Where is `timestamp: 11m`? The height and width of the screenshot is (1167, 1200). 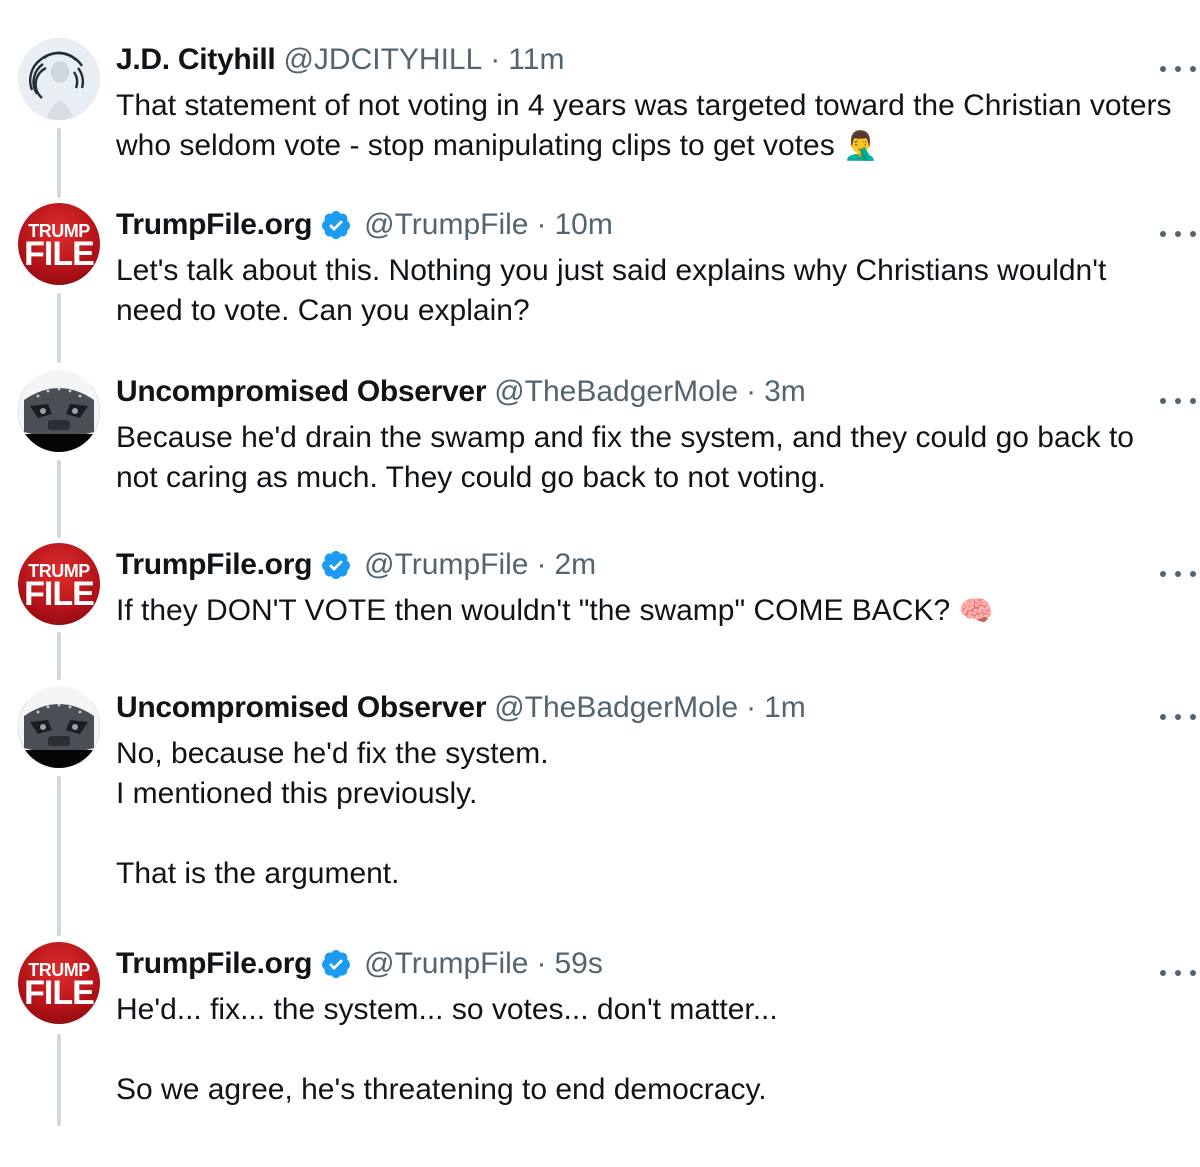
timestamp: 11m is located at coordinates (536, 60).